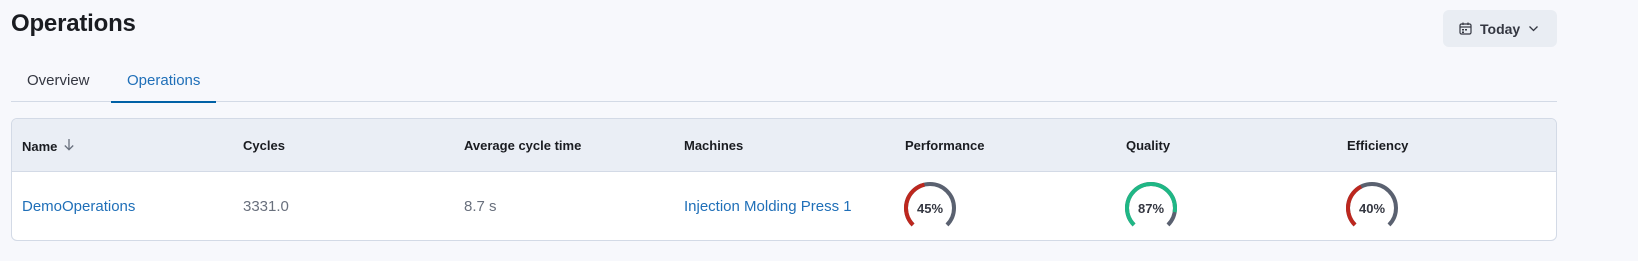  Describe the element at coordinates (73, 23) in the screenshot. I see `page-title: Operations` at that location.